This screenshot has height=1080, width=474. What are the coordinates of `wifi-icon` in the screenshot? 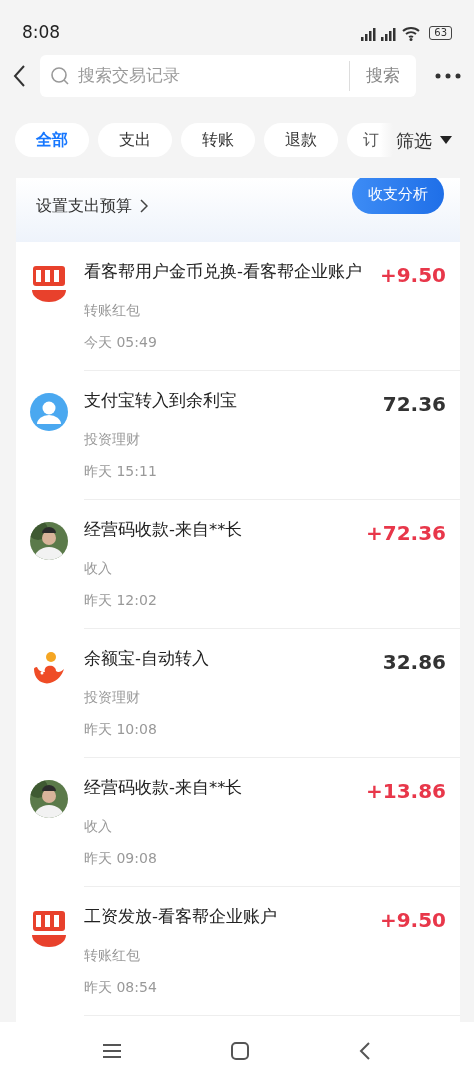 It's located at (411, 33).